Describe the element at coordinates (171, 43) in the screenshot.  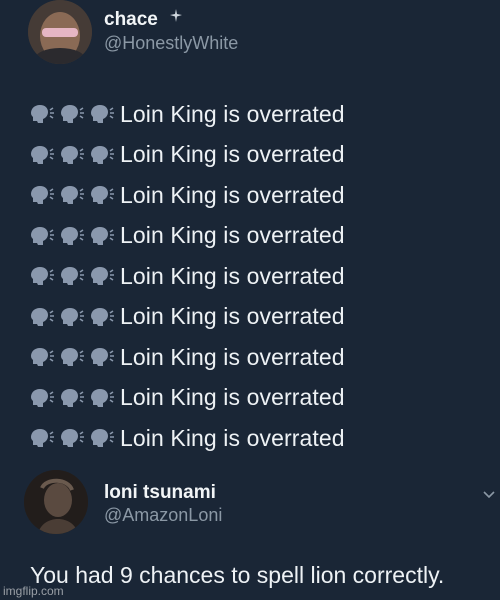
I see `user-handle: @HonestlyWhite` at that location.